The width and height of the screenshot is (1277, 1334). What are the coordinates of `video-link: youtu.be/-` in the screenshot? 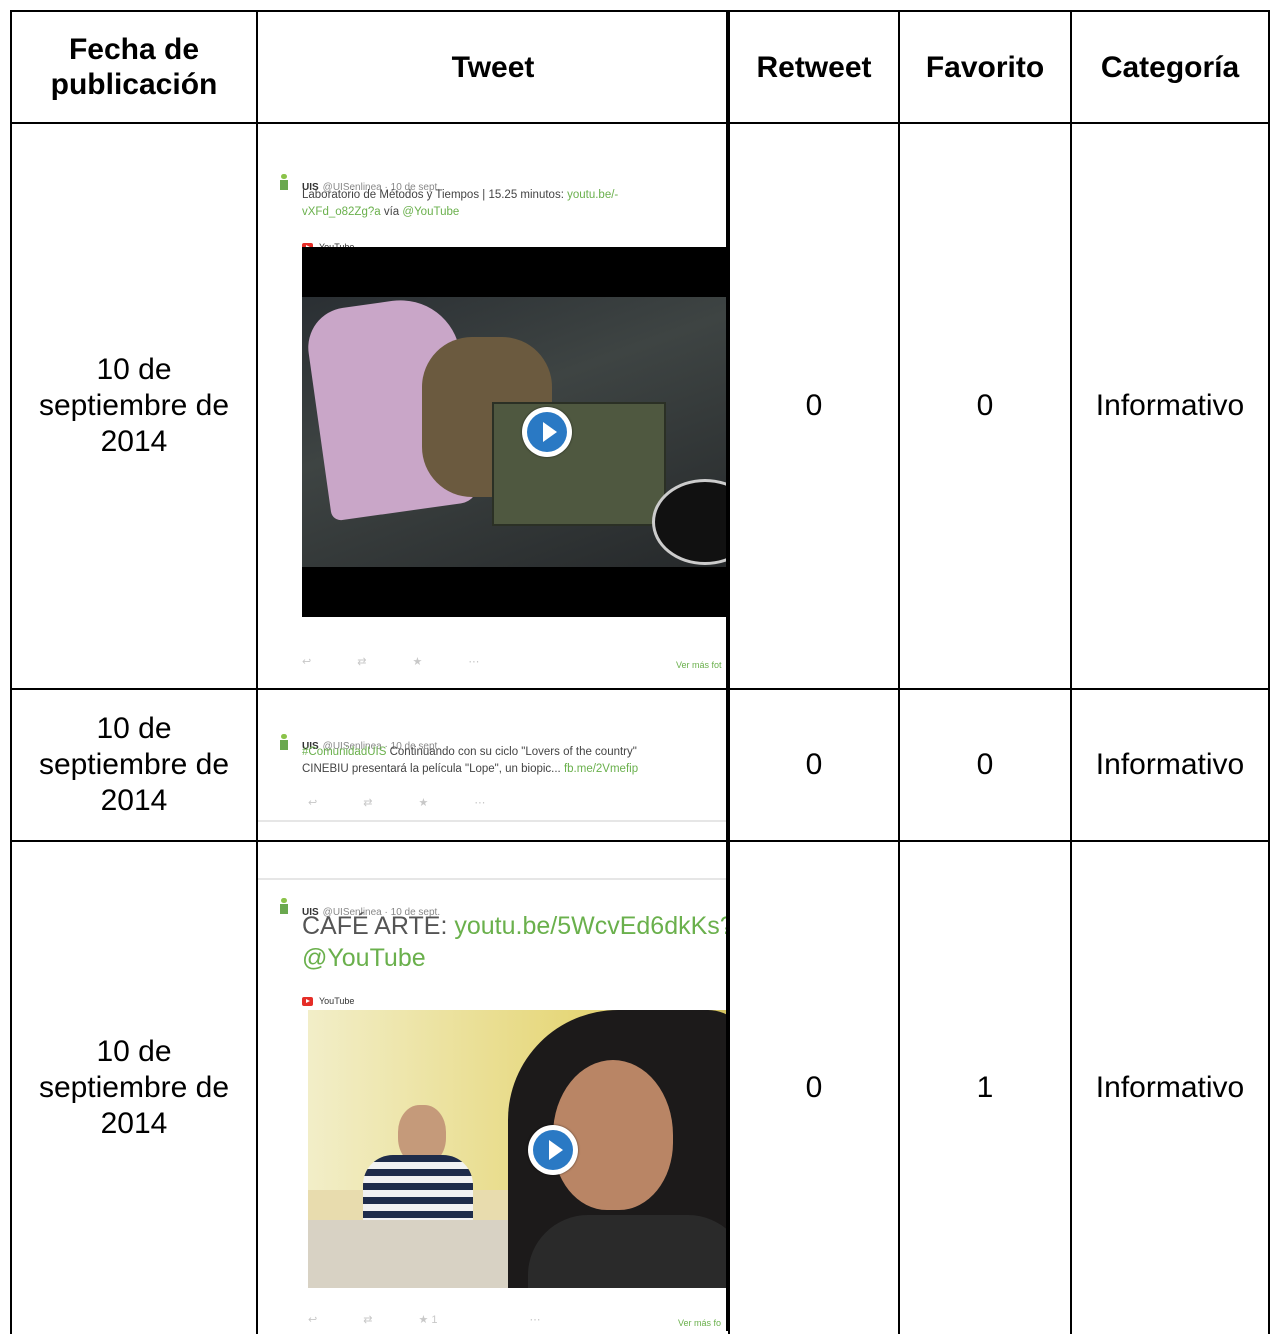 It's located at (592, 195).